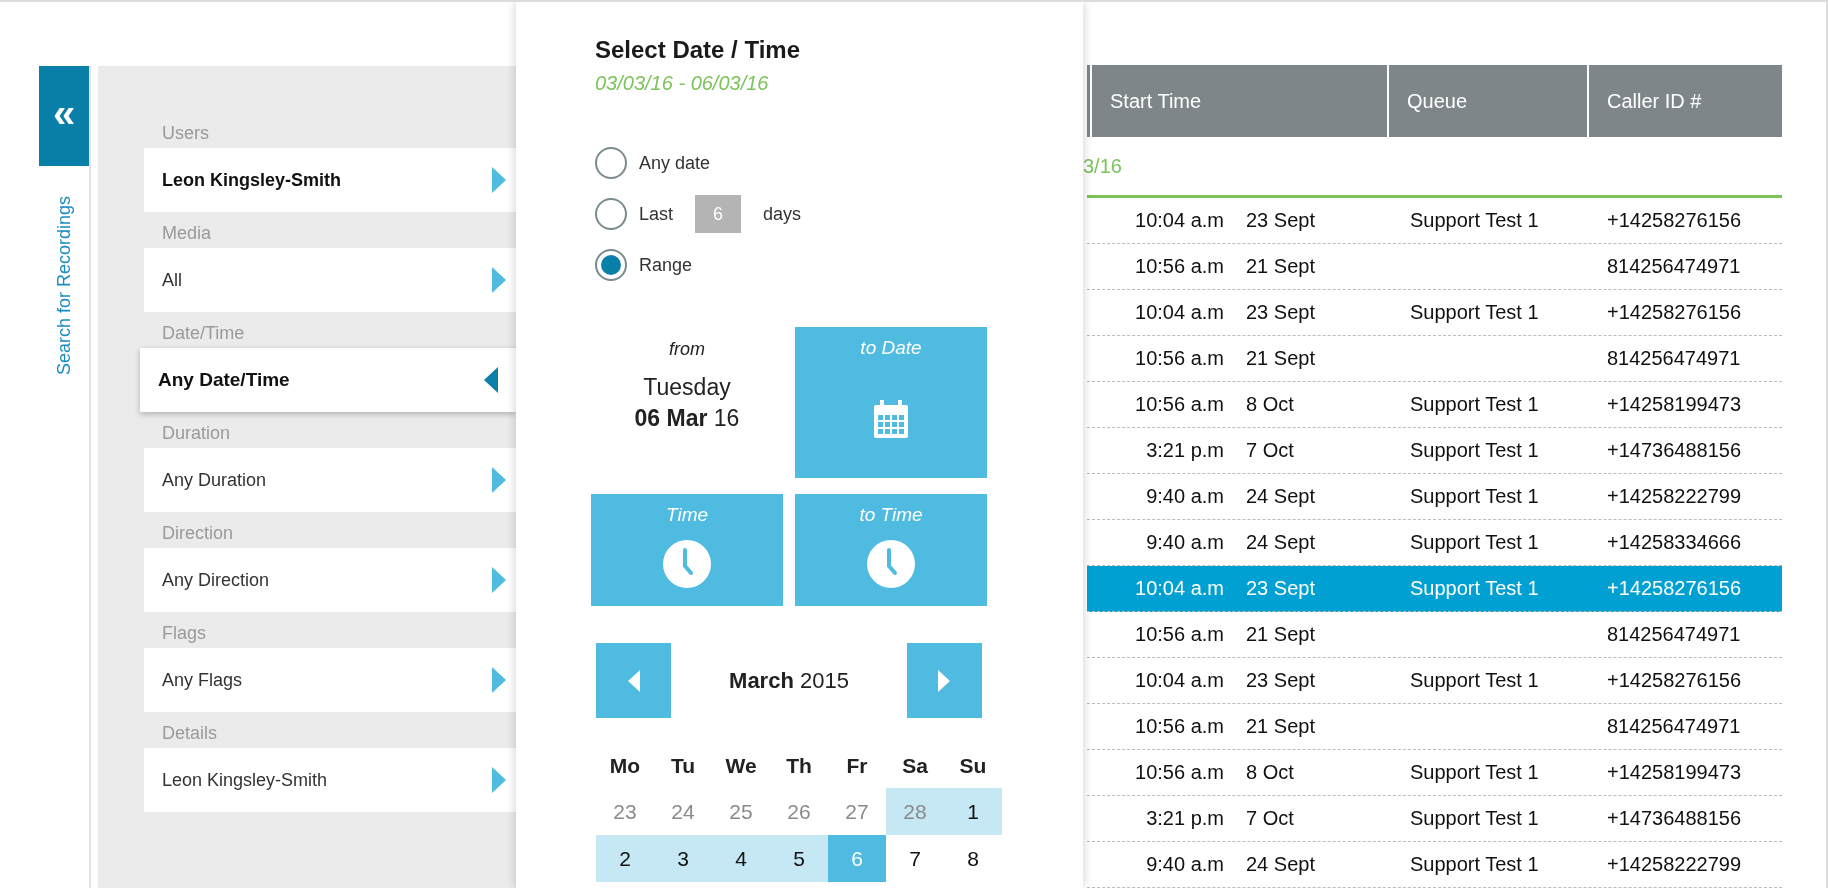 The image size is (1828, 888). What do you see at coordinates (330, 680) in the screenshot?
I see `filter-item: Any Flags` at bounding box center [330, 680].